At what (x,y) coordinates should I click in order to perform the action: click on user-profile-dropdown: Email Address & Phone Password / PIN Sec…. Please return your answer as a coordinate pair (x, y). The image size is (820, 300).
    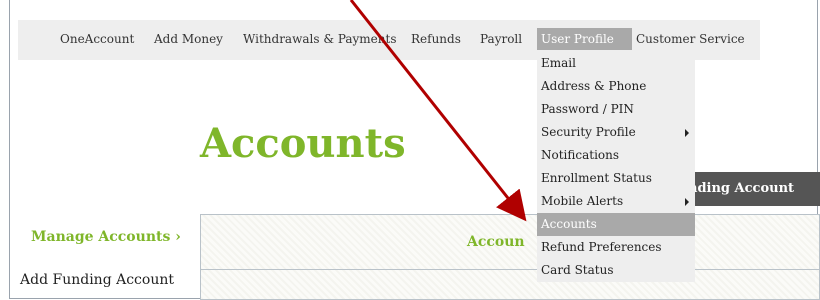
    Looking at the image, I should click on (616, 166).